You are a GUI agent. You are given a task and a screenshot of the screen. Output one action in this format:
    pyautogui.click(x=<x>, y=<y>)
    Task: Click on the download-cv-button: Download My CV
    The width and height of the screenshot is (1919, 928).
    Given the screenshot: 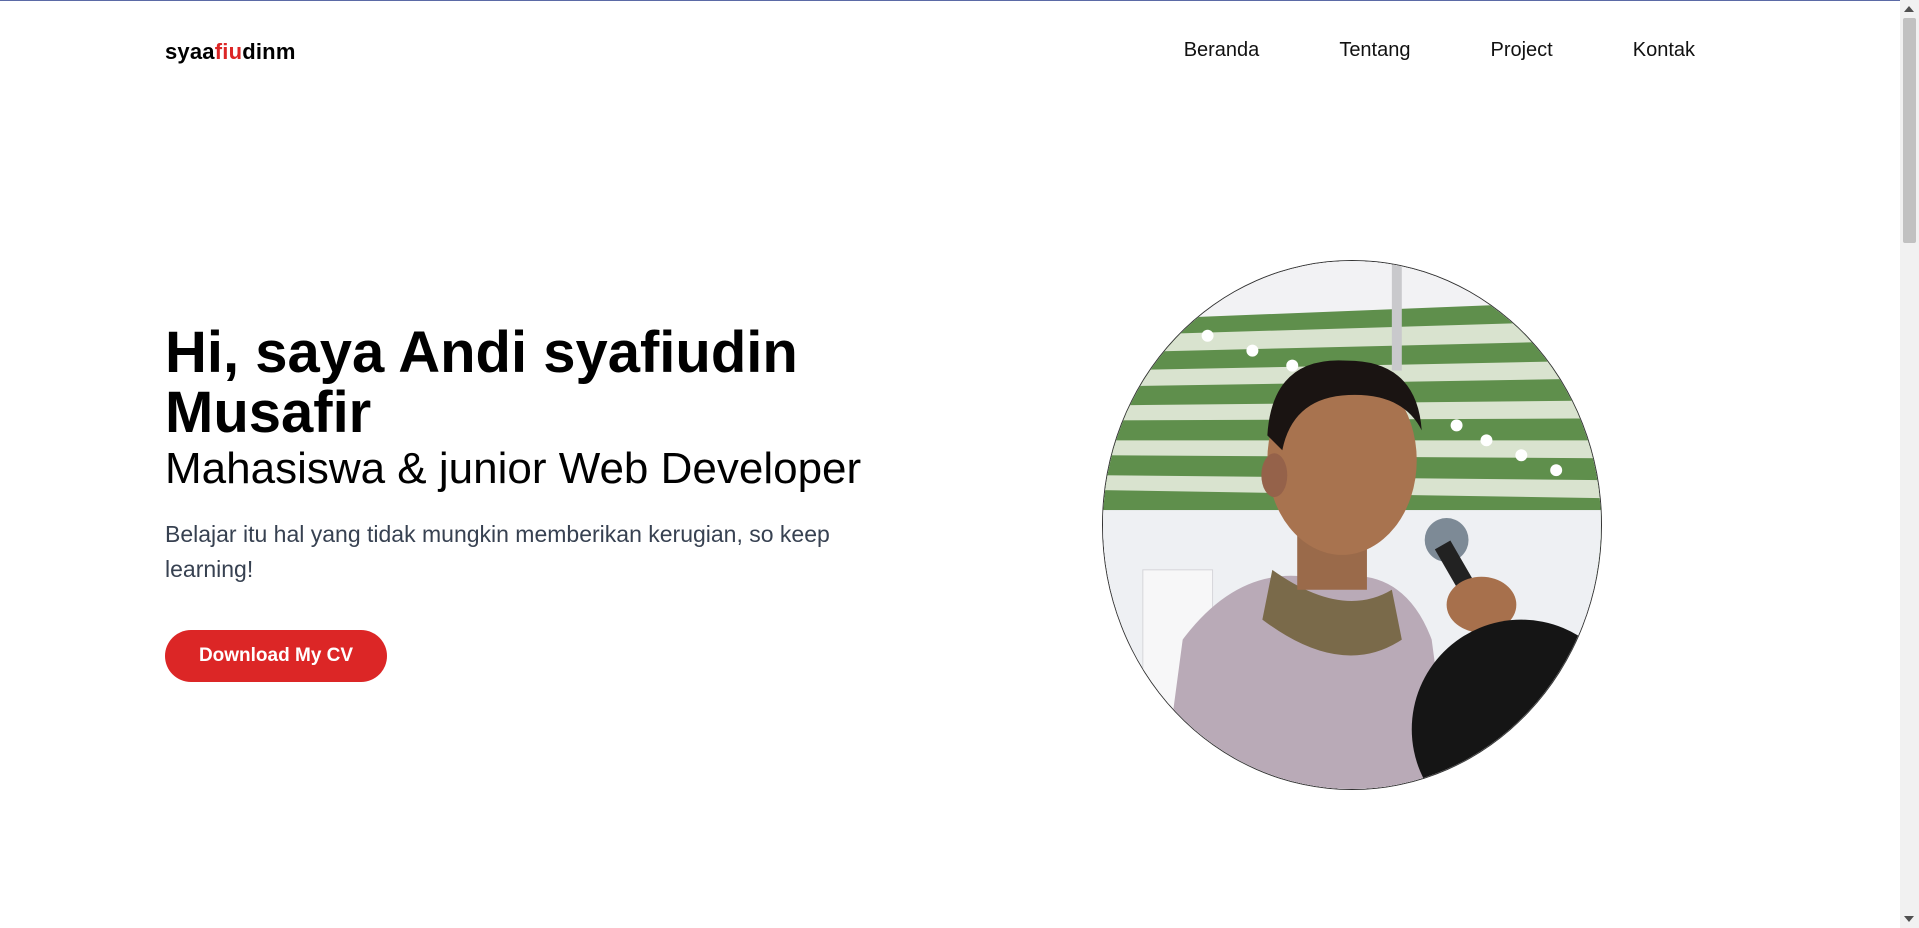 What is the action you would take?
    pyautogui.click(x=276, y=656)
    